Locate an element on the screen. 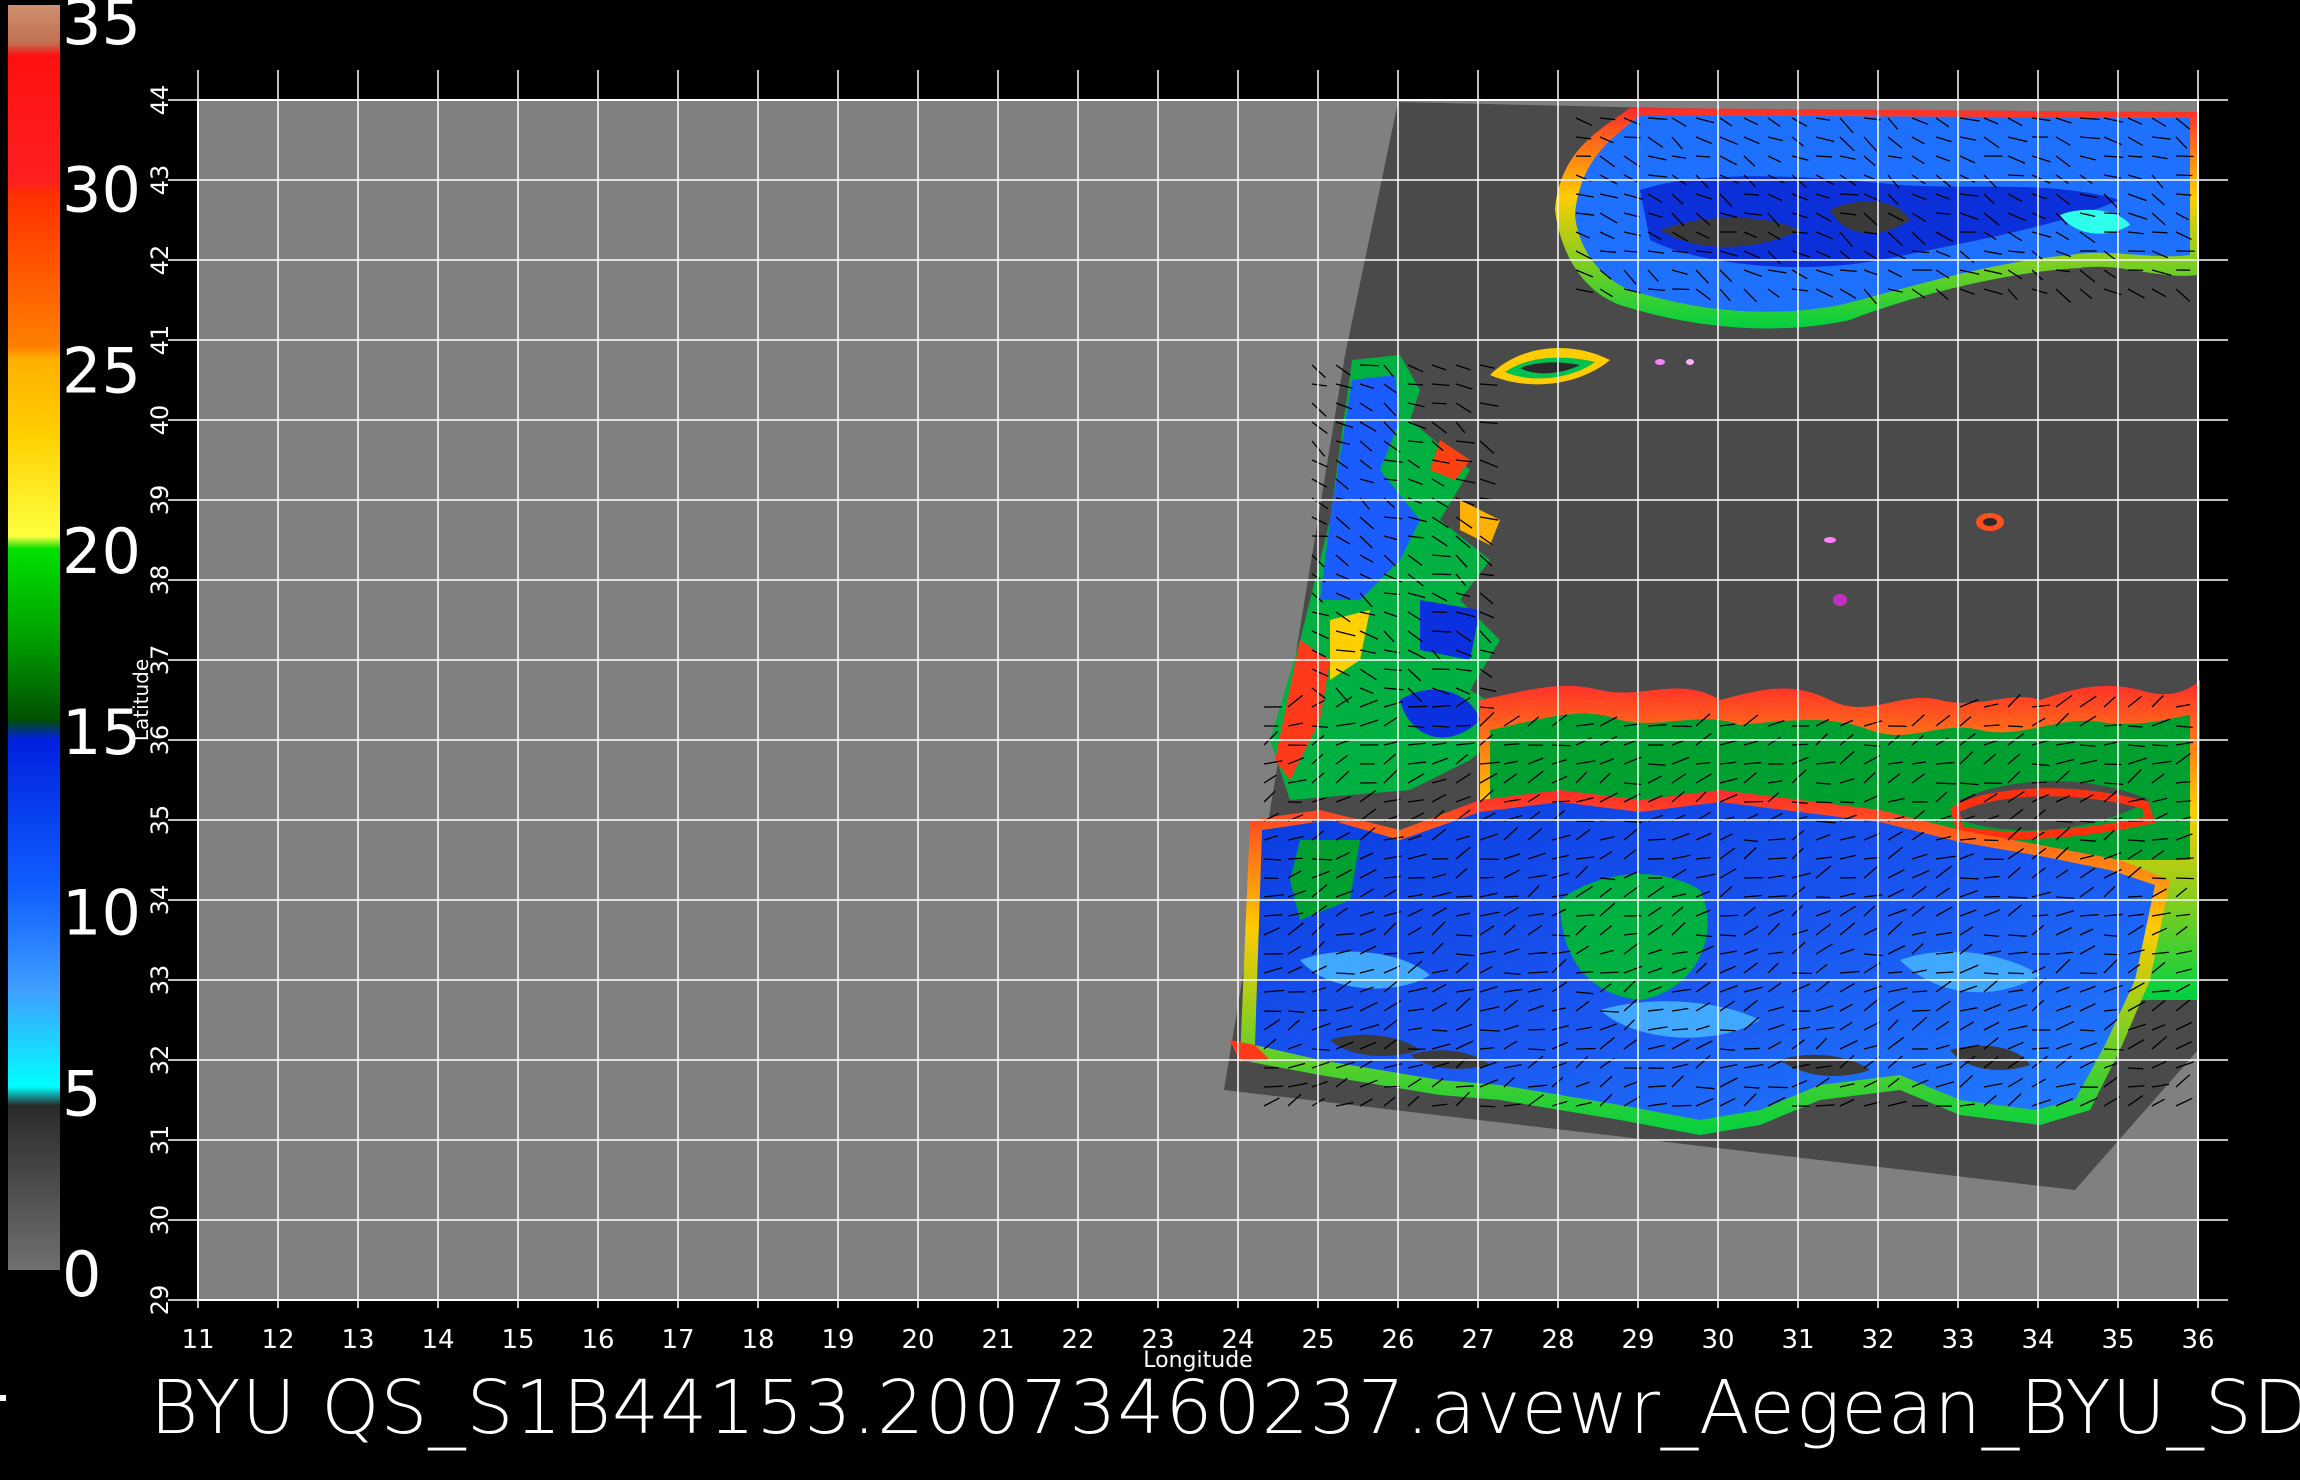 This screenshot has height=1480, width=2300. latitude-tick-label: 30 is located at coordinates (160, 1220).